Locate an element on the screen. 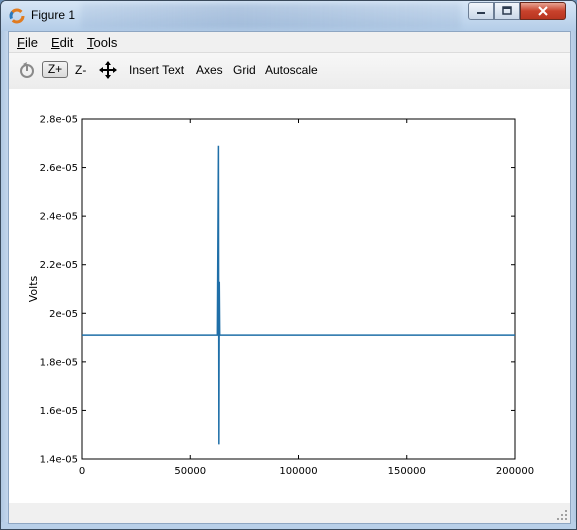  menu-bar: File Edit Tools is located at coordinates (289, 42).